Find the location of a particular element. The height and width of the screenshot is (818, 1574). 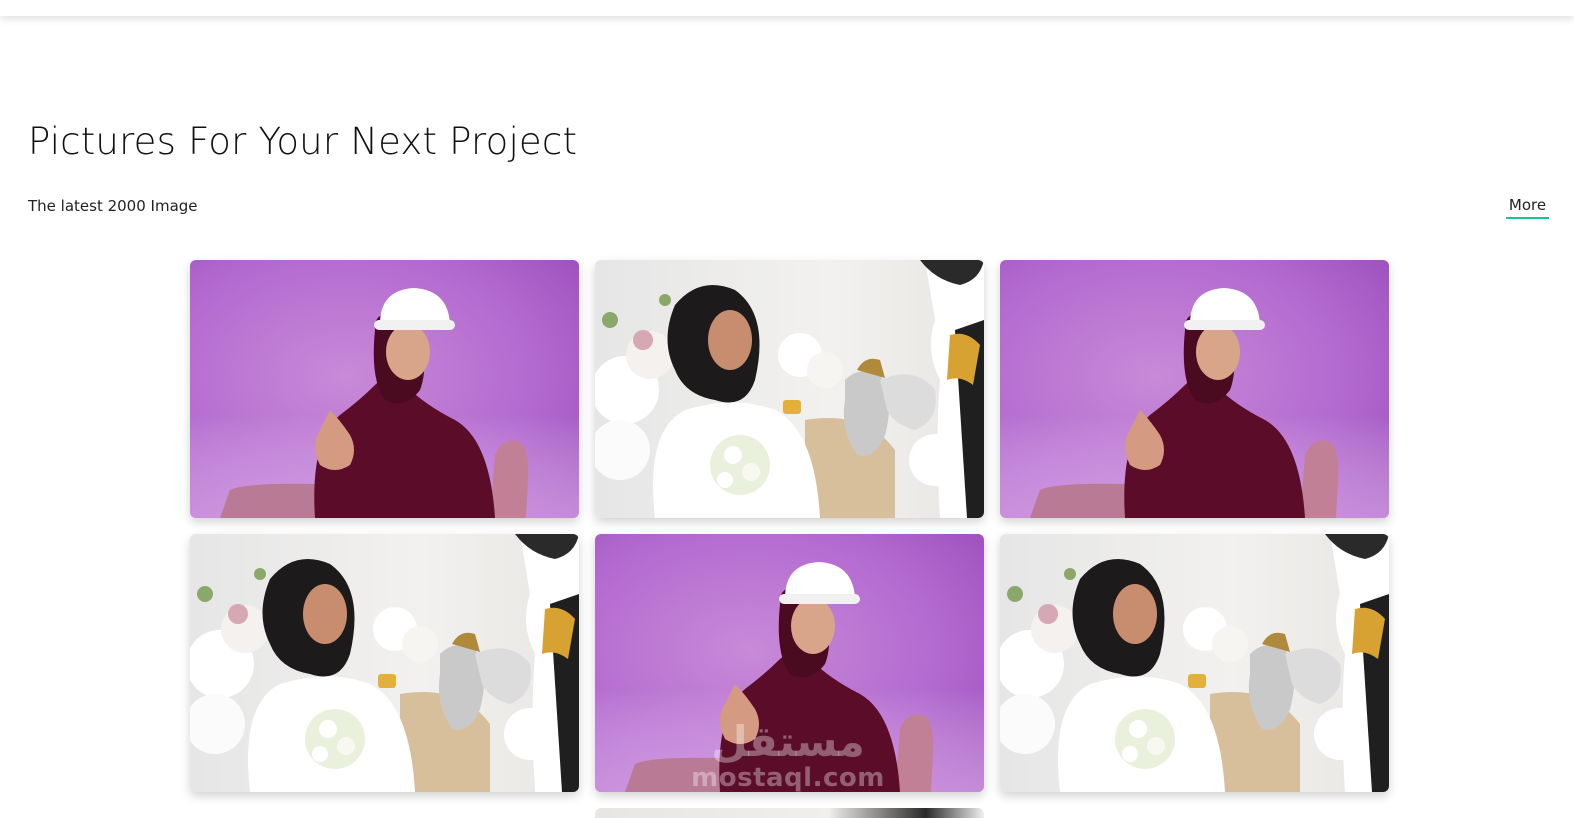

page-title: Pictures For Your Next Project is located at coordinates (303, 141).